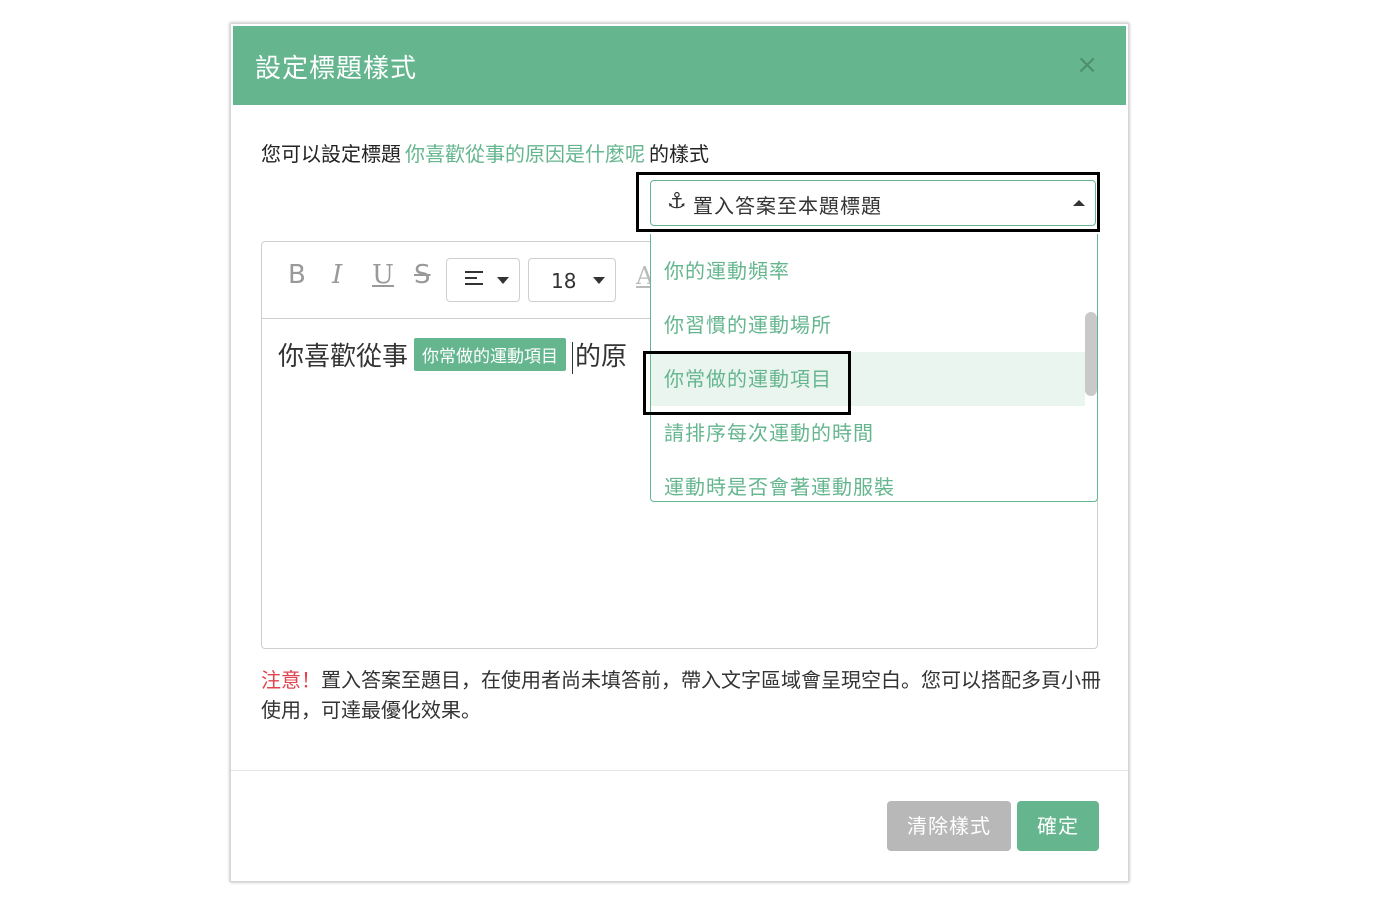 This screenshot has height=901, width=1400. I want to click on intro-prefix: 您可以設定標題, so click(331, 154).